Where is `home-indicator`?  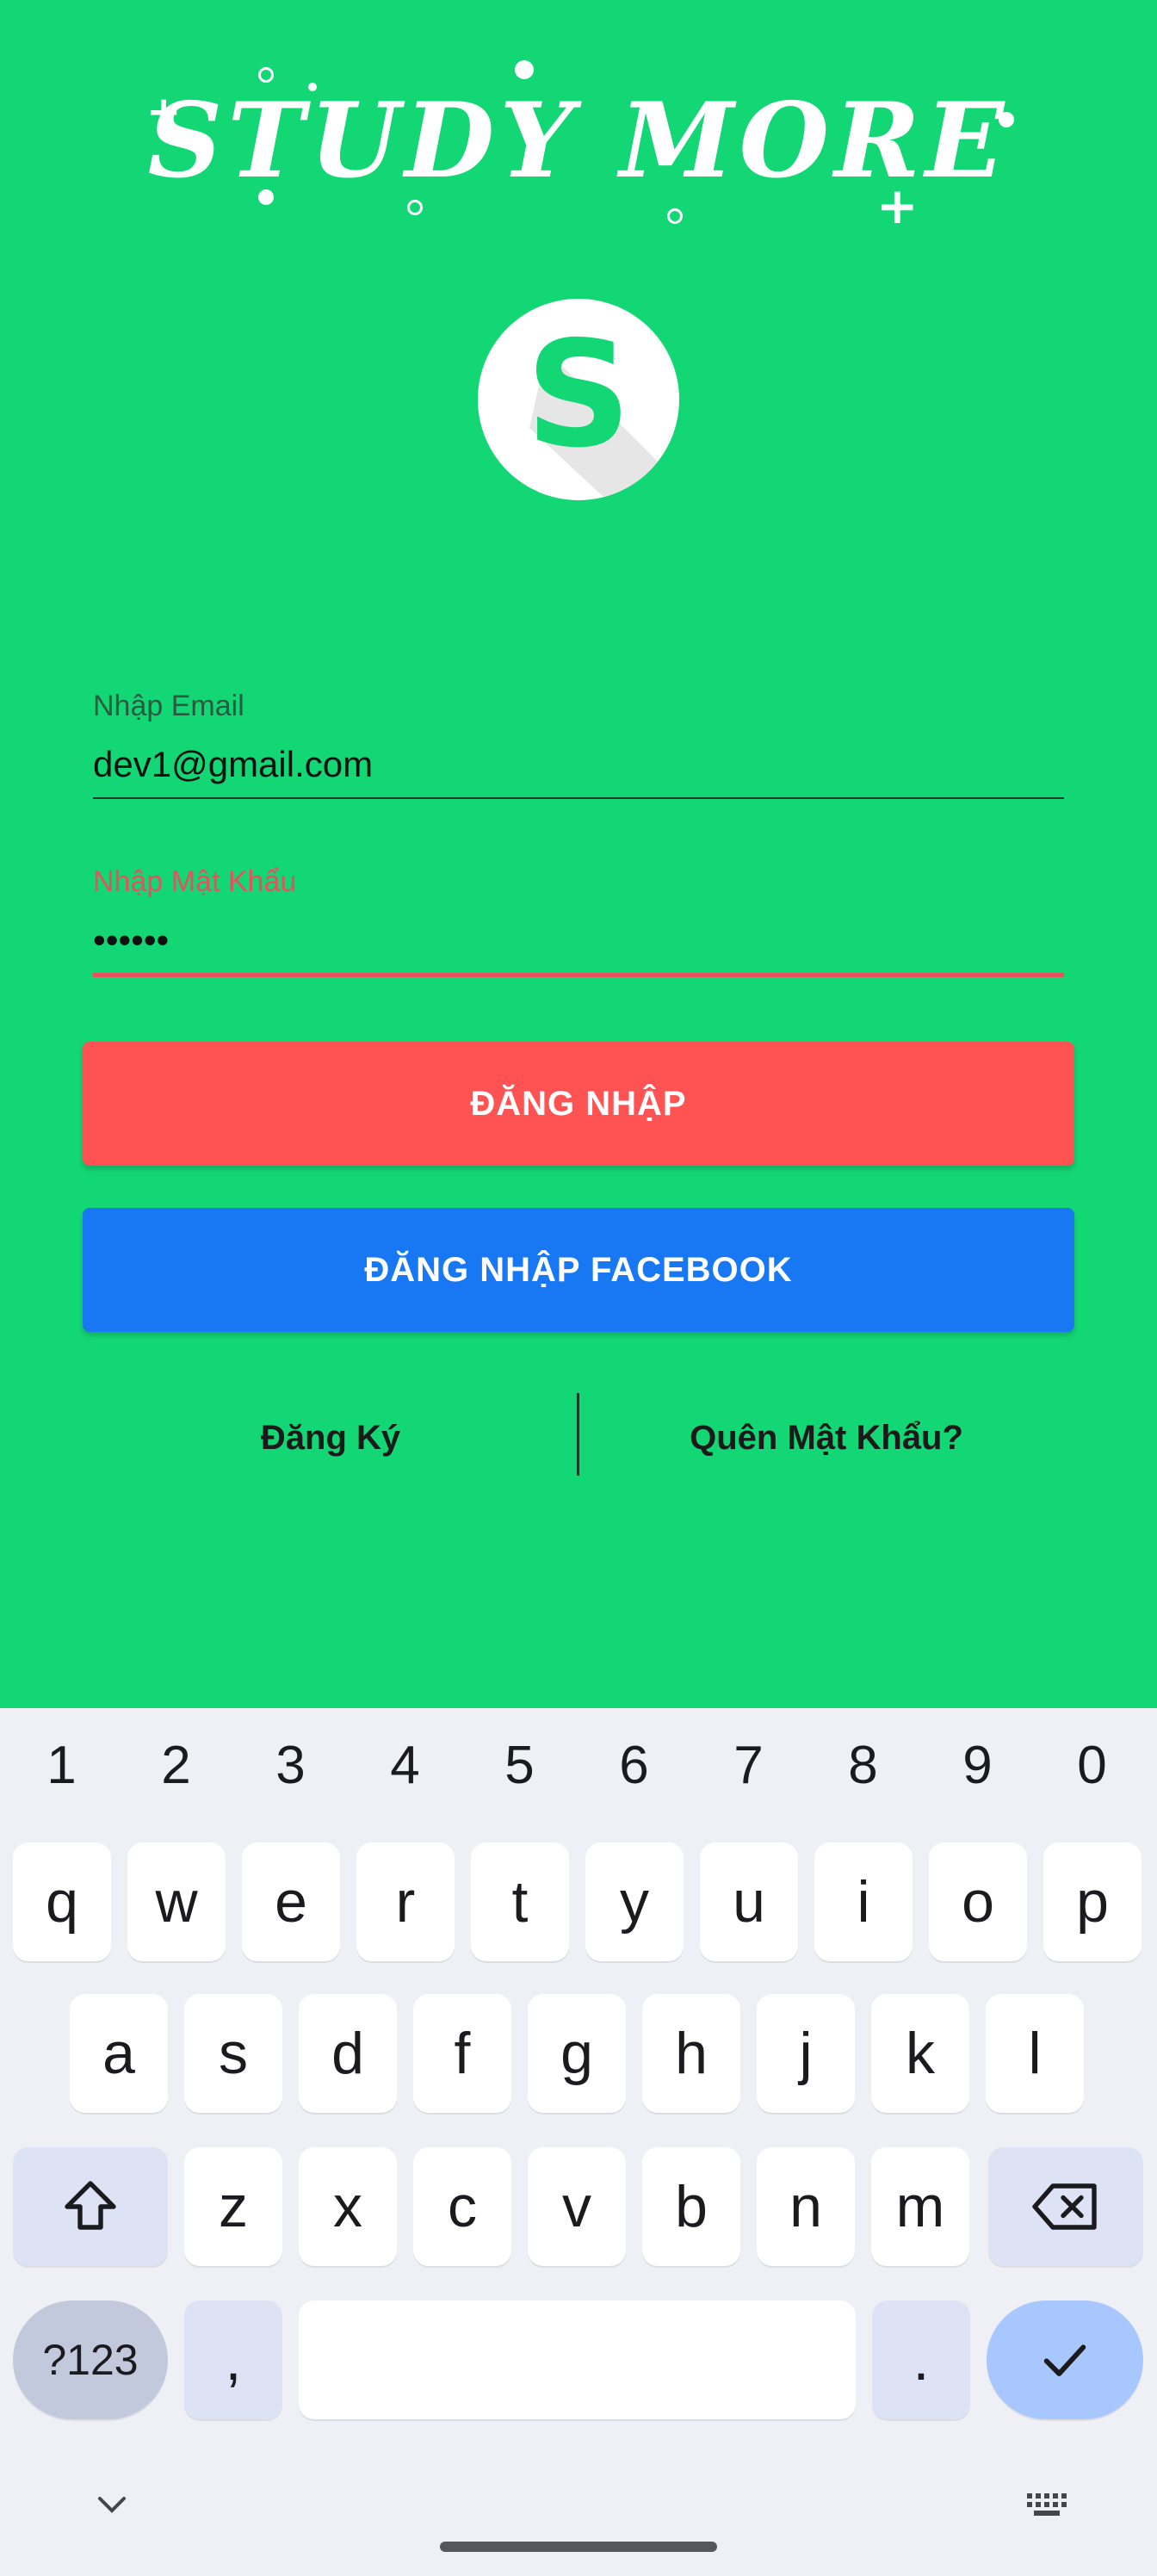 home-indicator is located at coordinates (579, 2547).